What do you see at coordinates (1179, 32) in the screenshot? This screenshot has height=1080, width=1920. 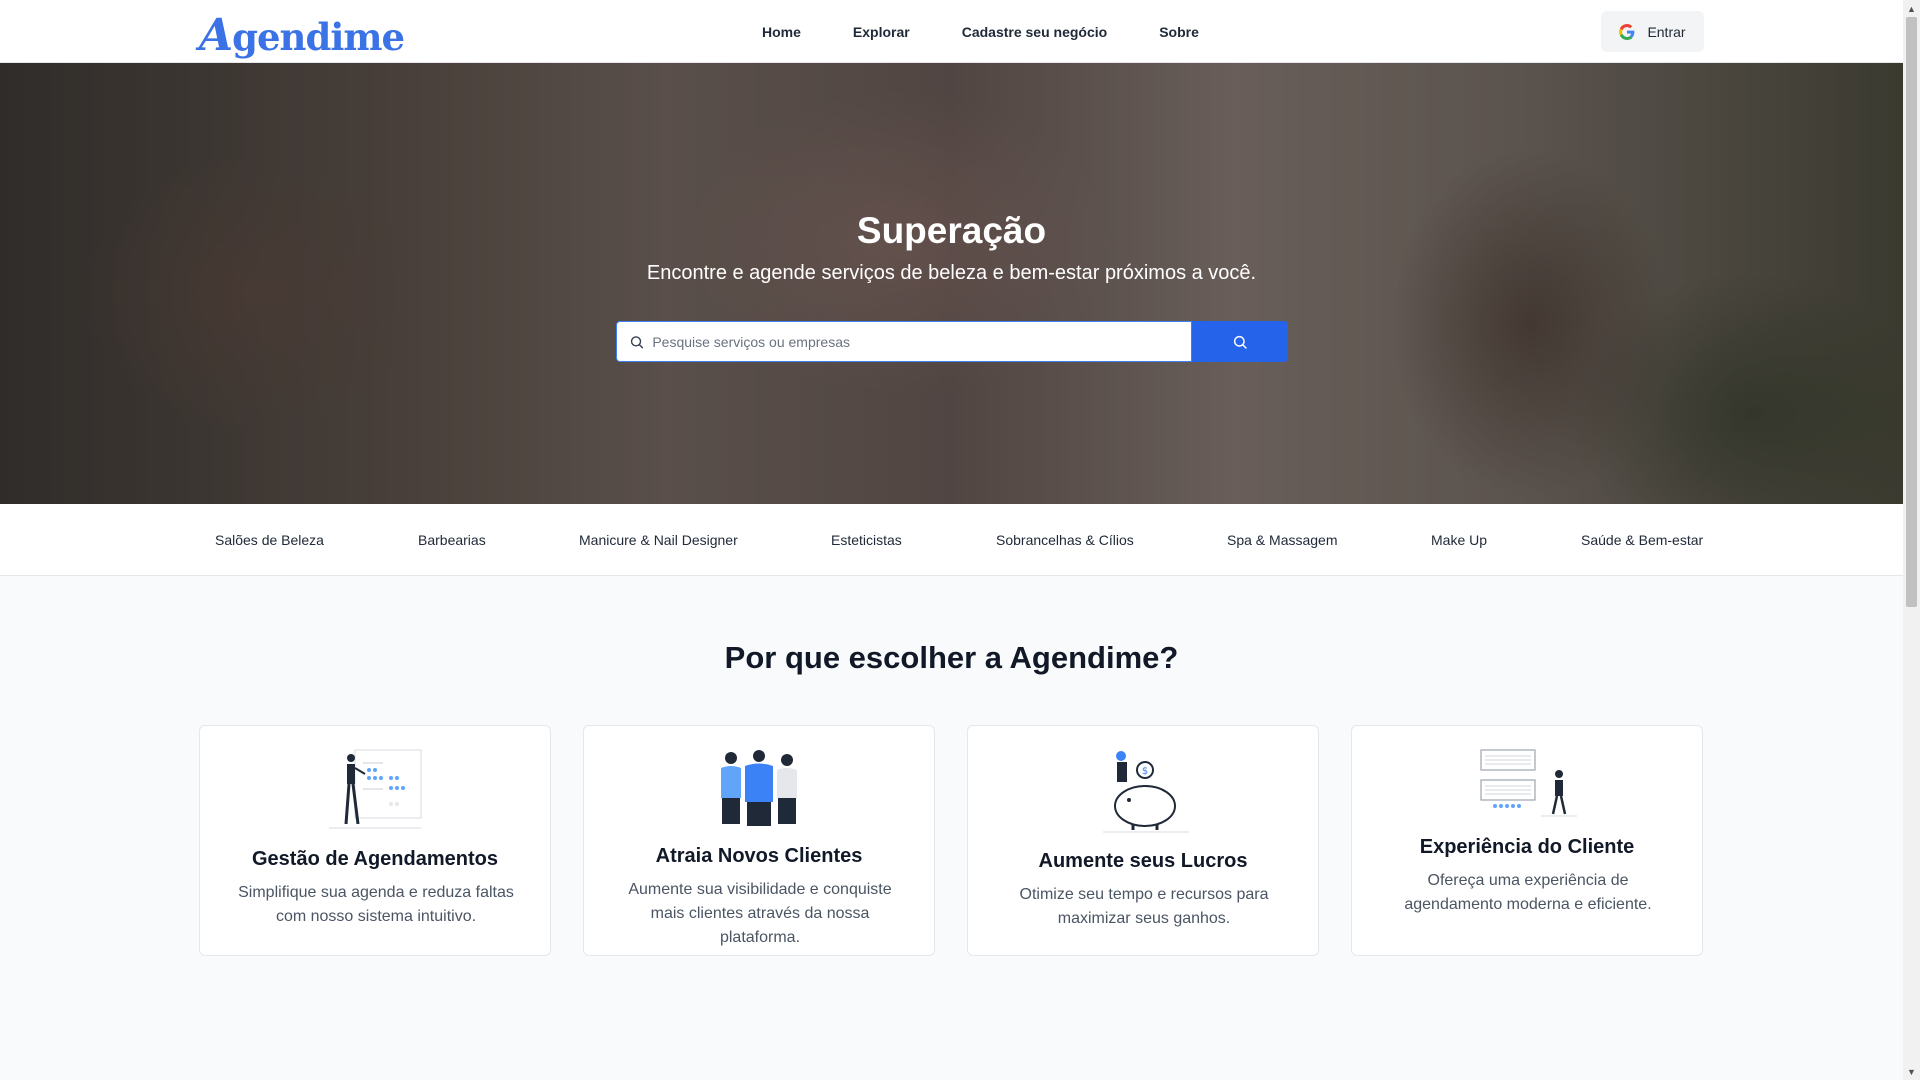 I see `nav-sobre-link: Sobre` at bounding box center [1179, 32].